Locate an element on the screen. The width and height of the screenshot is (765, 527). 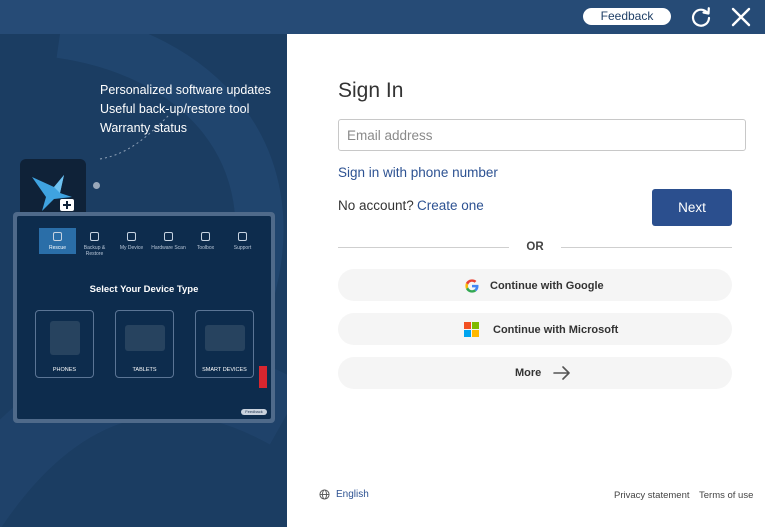
microsoft-signin-label: Continue with Microsoft is located at coordinates (556, 329).